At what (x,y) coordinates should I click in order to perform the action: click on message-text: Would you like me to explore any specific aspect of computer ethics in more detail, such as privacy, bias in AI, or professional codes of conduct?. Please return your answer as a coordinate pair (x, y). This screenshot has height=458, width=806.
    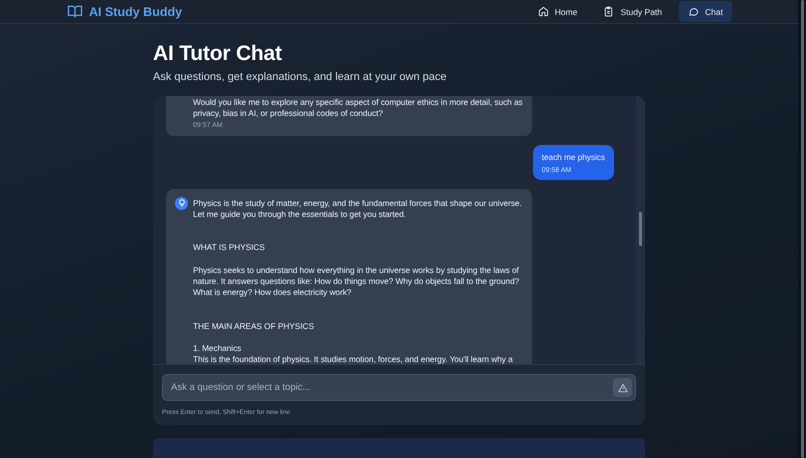
    Looking at the image, I should click on (358, 108).